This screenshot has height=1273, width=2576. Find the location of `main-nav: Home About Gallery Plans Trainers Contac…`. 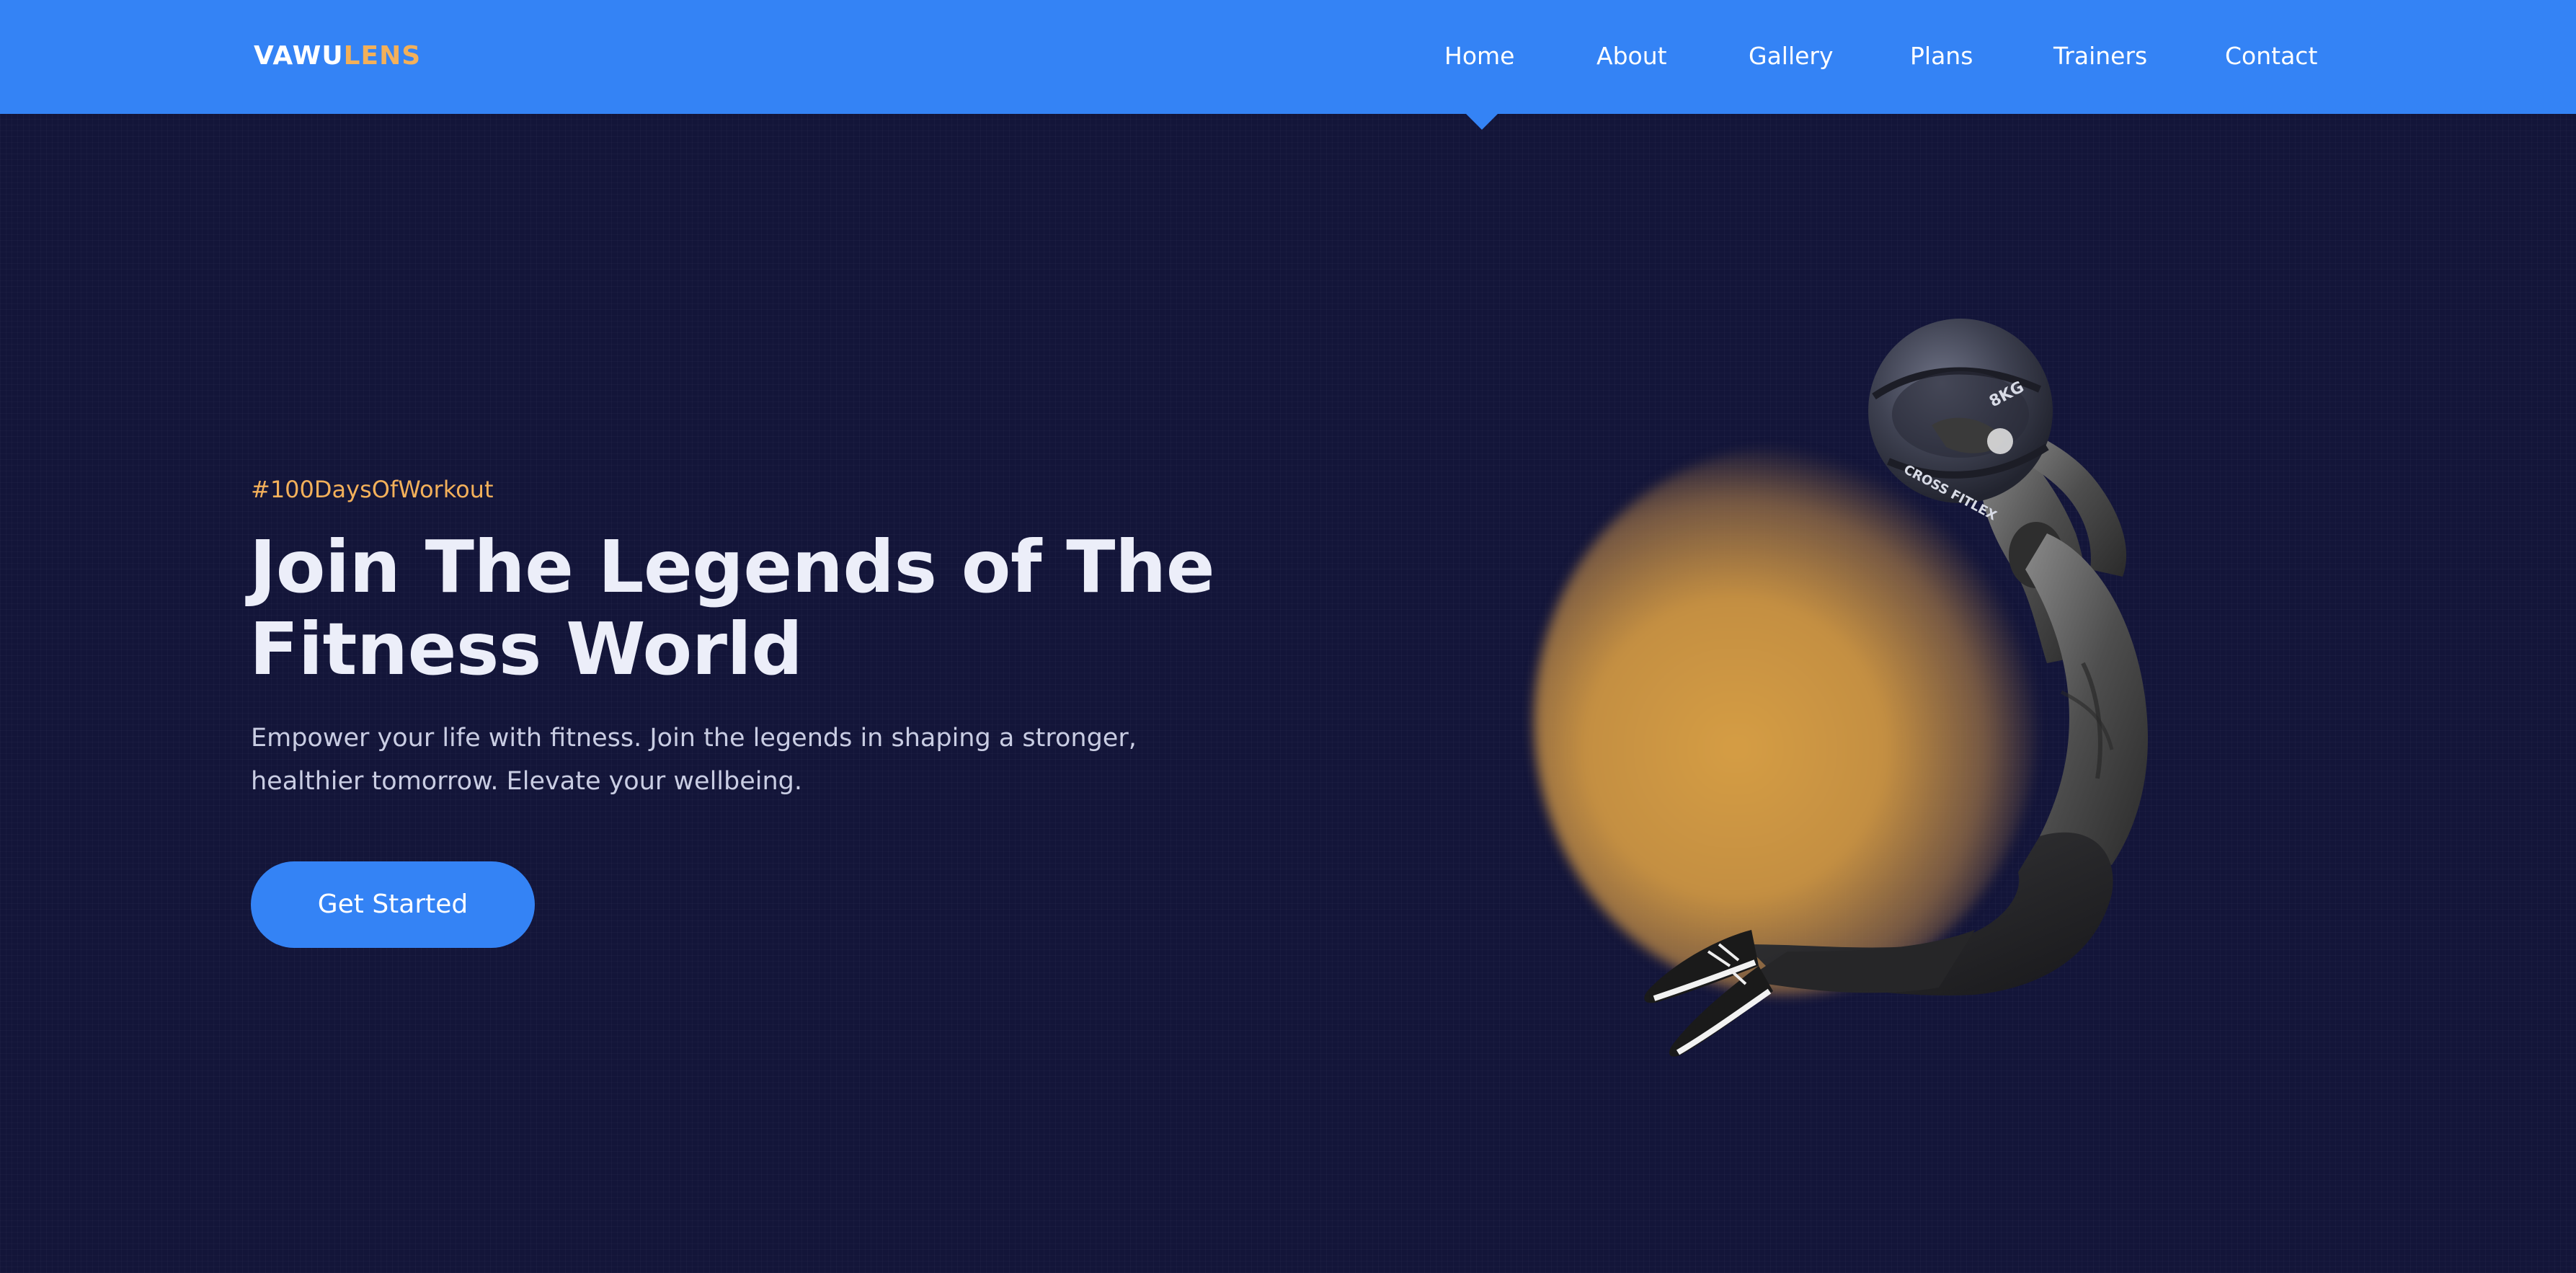

main-nav: Home About Gallery Plans Trainers Contac… is located at coordinates (1288, 57).